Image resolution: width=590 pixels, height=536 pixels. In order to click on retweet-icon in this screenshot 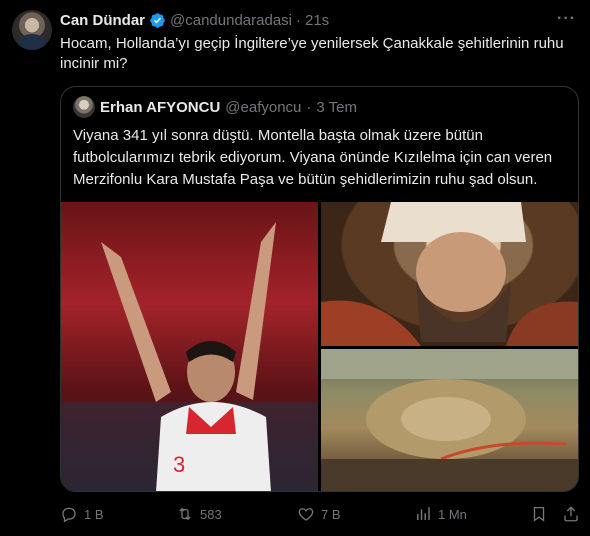, I will do `click(185, 514)`.